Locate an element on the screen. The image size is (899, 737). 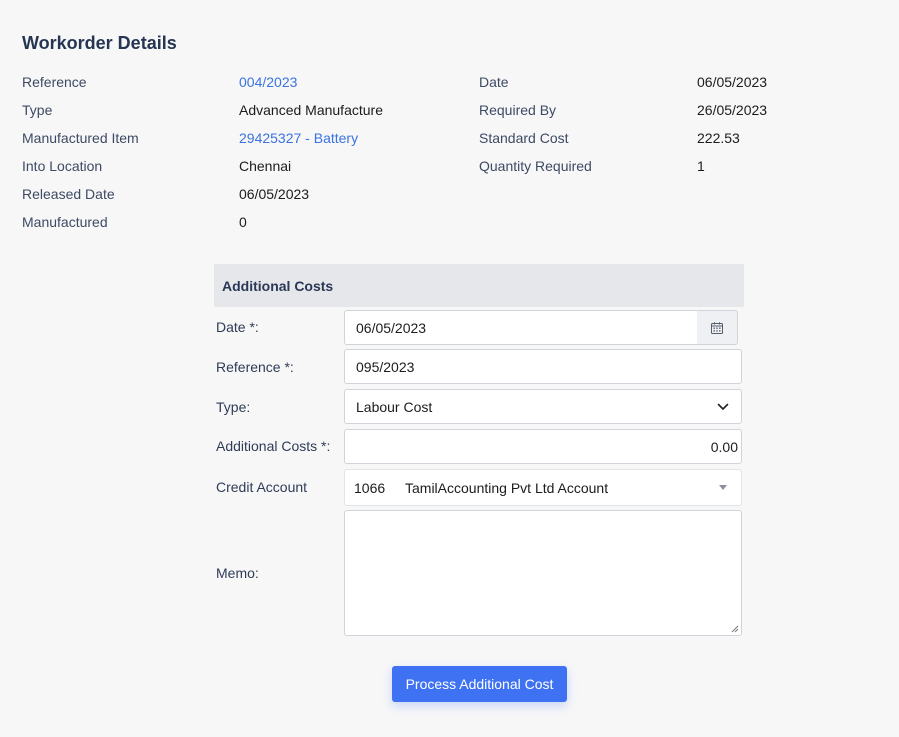
detail-value-standard-cost: 222.53 is located at coordinates (718, 138).